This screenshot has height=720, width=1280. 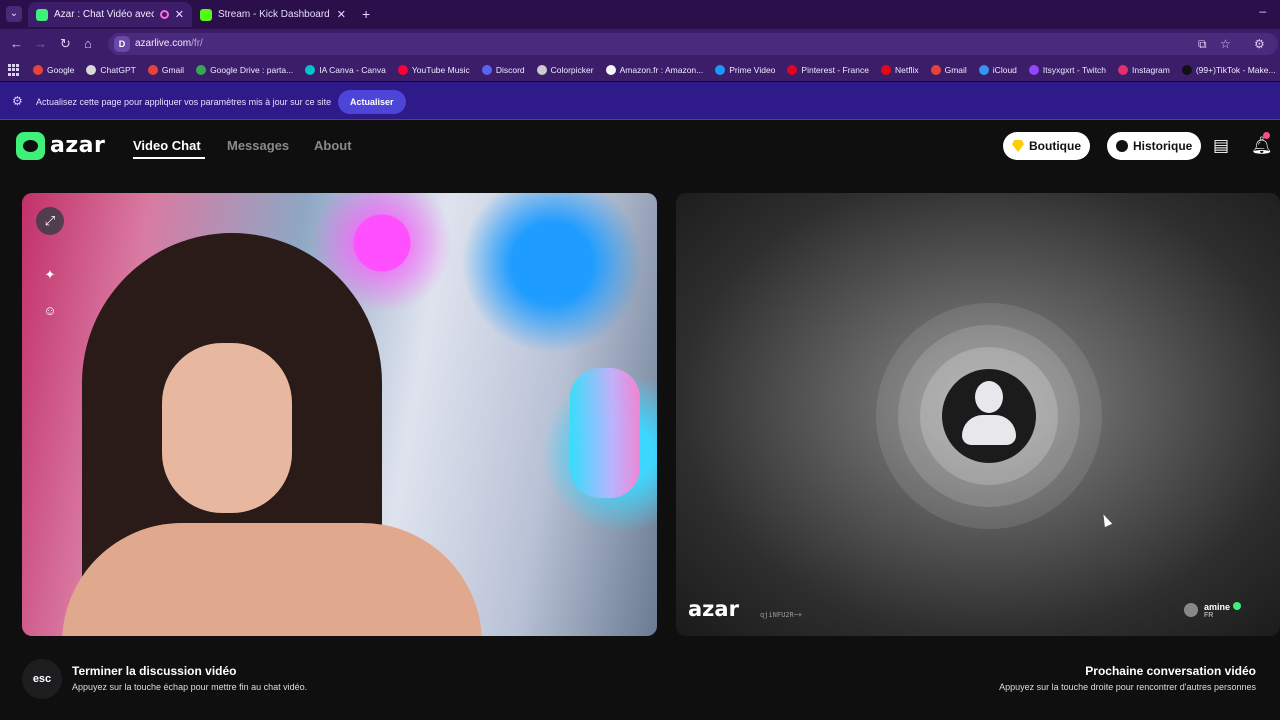 I want to click on new-tab-button: +, so click(x=366, y=14).